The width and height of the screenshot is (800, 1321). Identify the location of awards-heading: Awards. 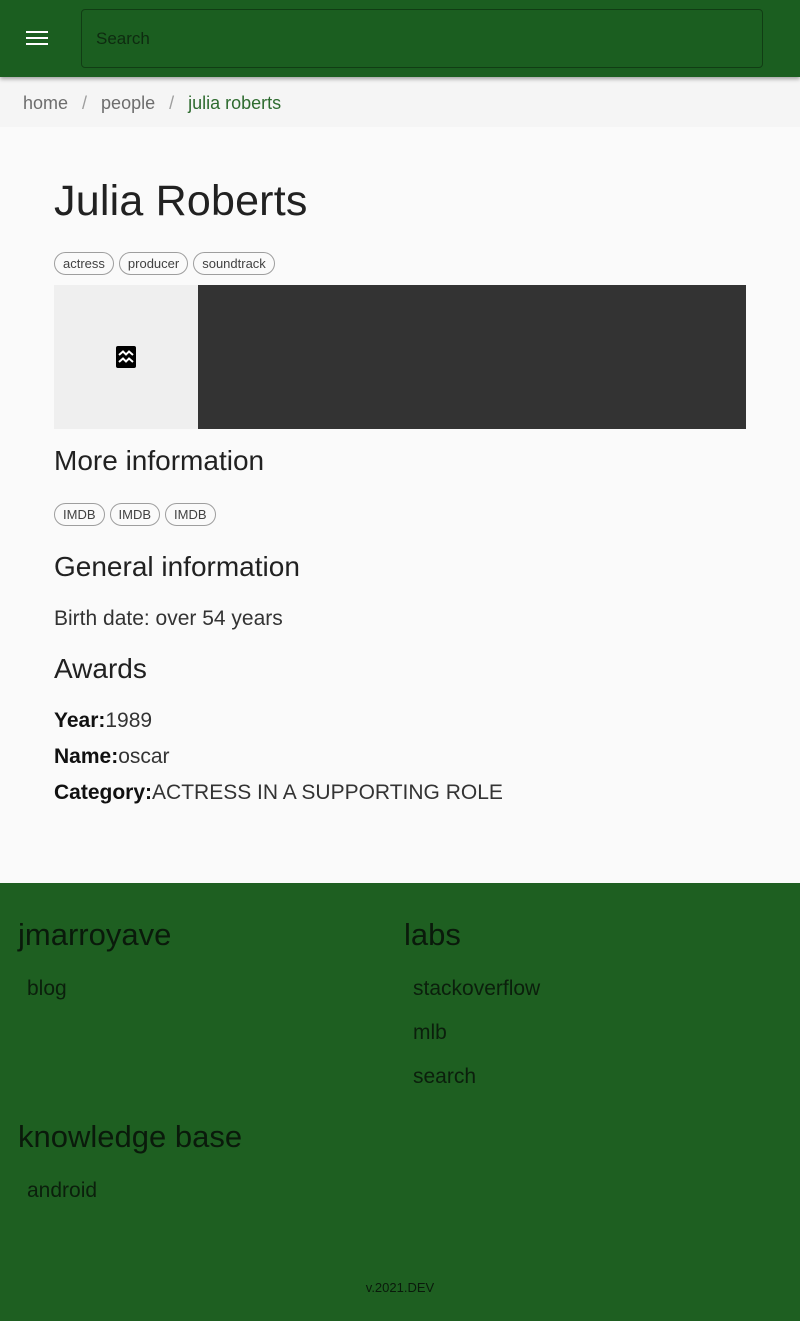
(100, 668).